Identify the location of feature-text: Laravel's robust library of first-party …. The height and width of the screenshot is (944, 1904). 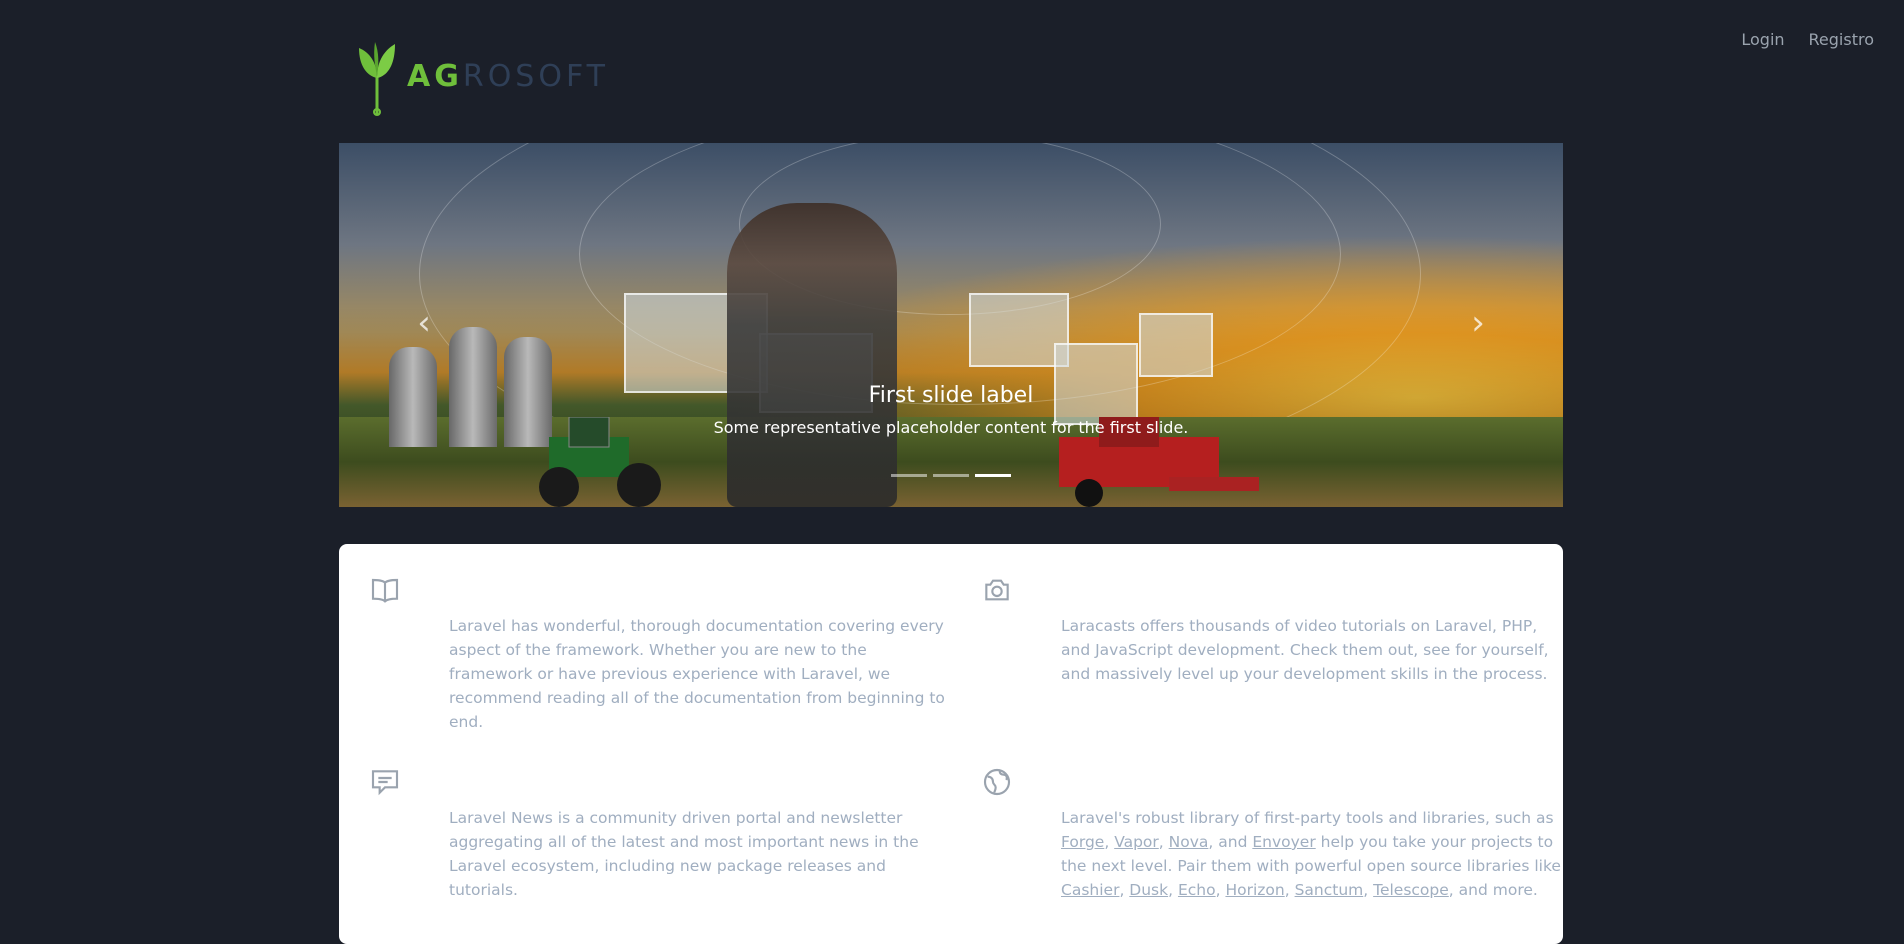
(1311, 854).